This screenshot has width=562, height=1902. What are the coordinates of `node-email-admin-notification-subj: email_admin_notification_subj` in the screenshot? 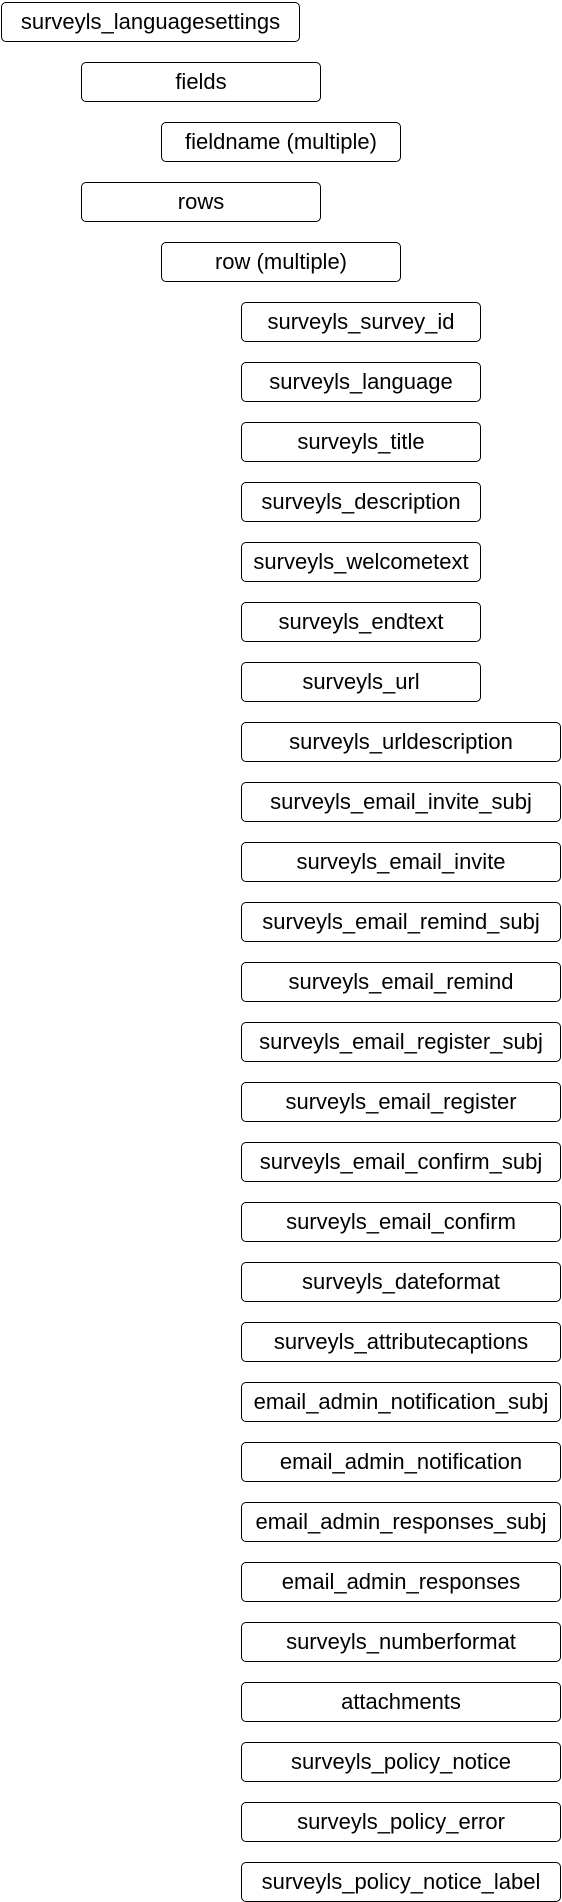 It's located at (401, 1402).